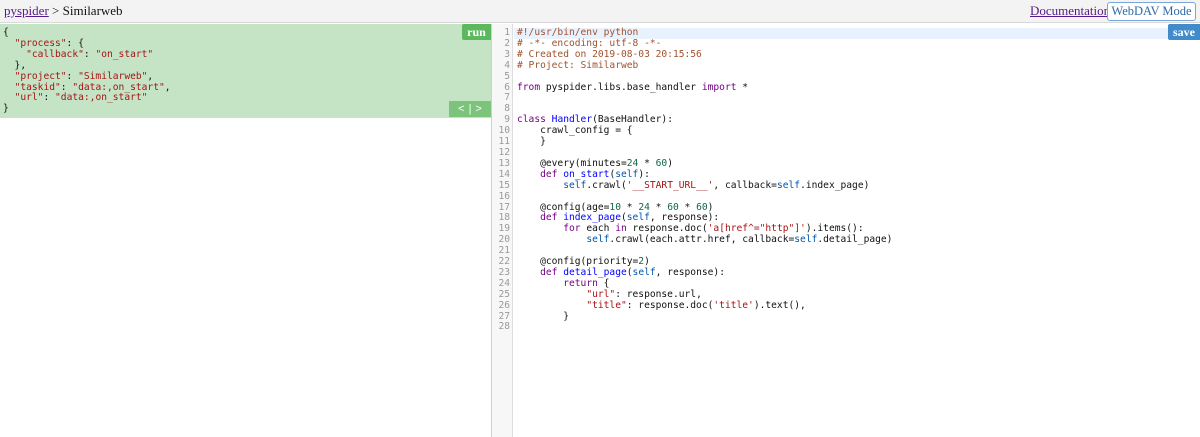 The height and width of the screenshot is (437, 1200). What do you see at coordinates (504, 196) in the screenshot?
I see `line-number: 16` at bounding box center [504, 196].